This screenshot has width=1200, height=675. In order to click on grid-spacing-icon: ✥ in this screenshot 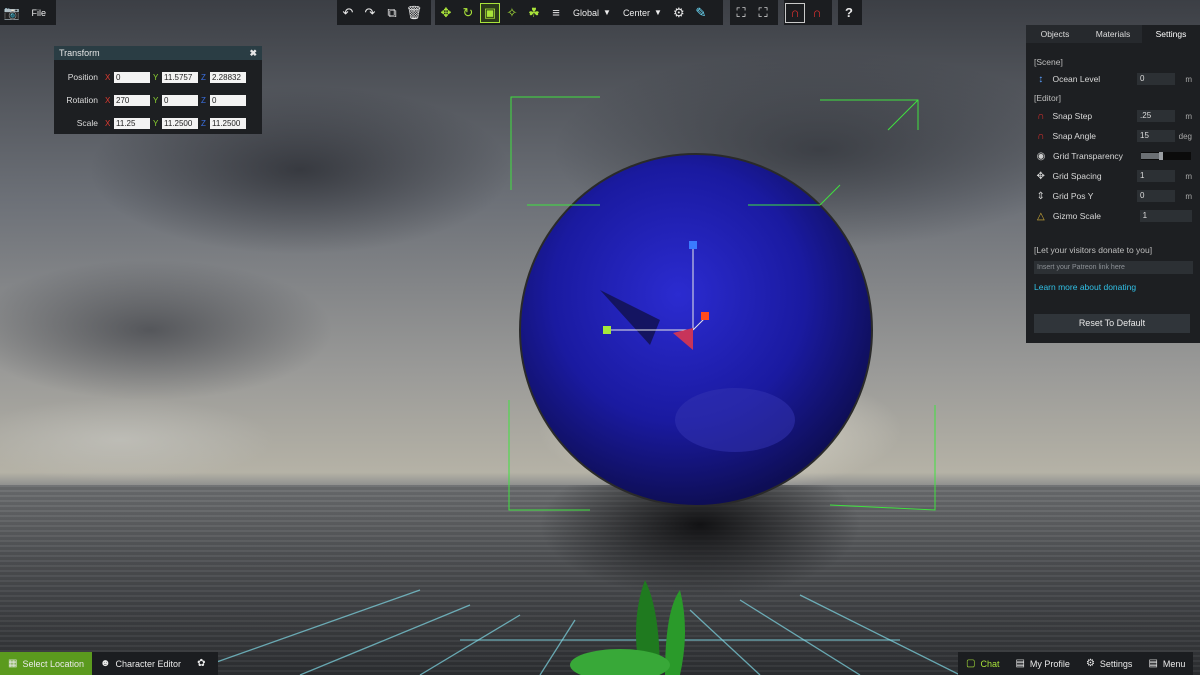, I will do `click(1040, 176)`.